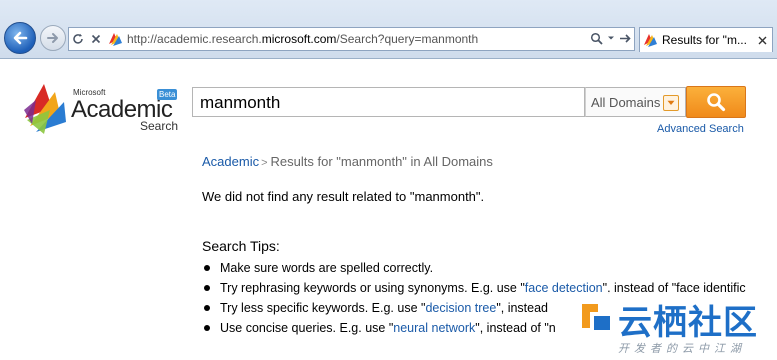 The width and height of the screenshot is (777, 360). What do you see at coordinates (102, 108) in the screenshot?
I see `academic-search-logo: Microsoft Academic Beta Search` at bounding box center [102, 108].